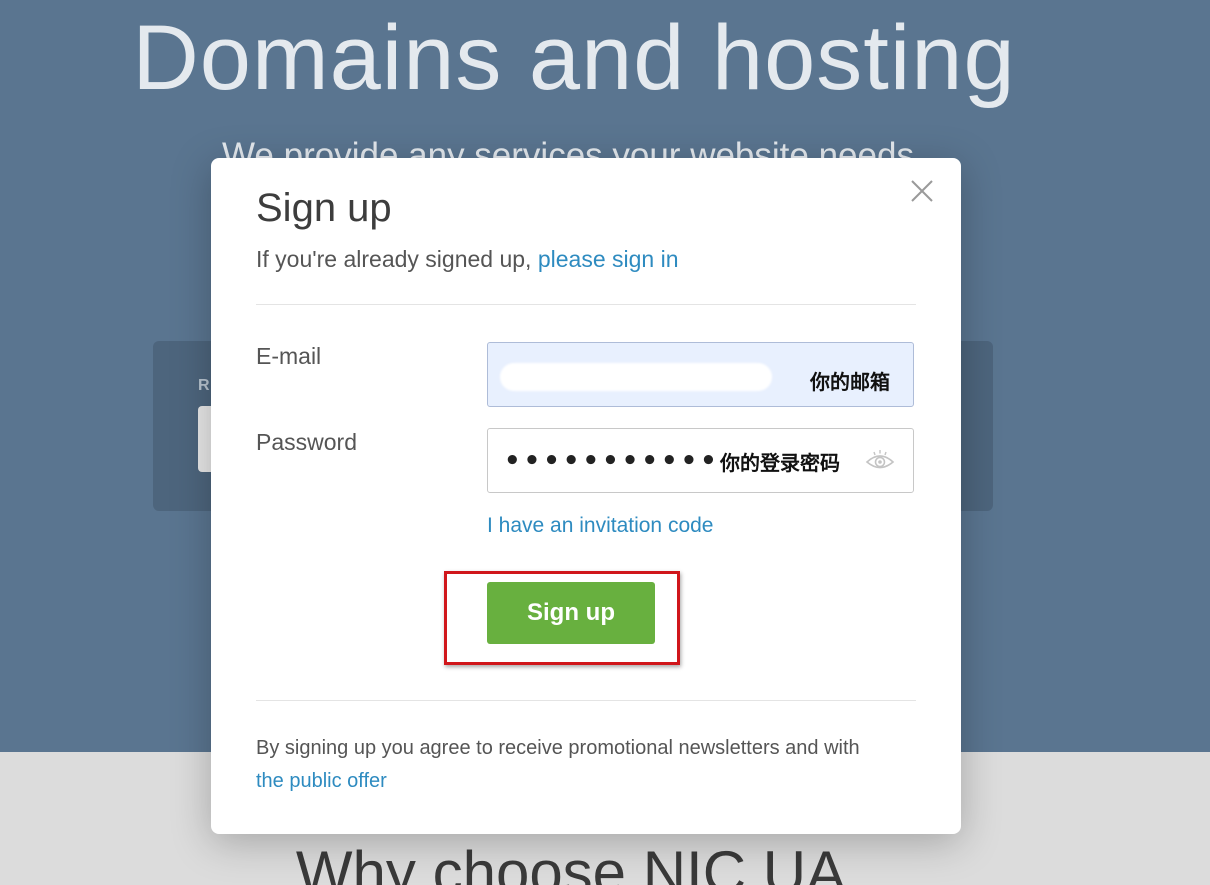  Describe the element at coordinates (397, 259) in the screenshot. I see `subtitle-text: If you're already signed up,` at that location.